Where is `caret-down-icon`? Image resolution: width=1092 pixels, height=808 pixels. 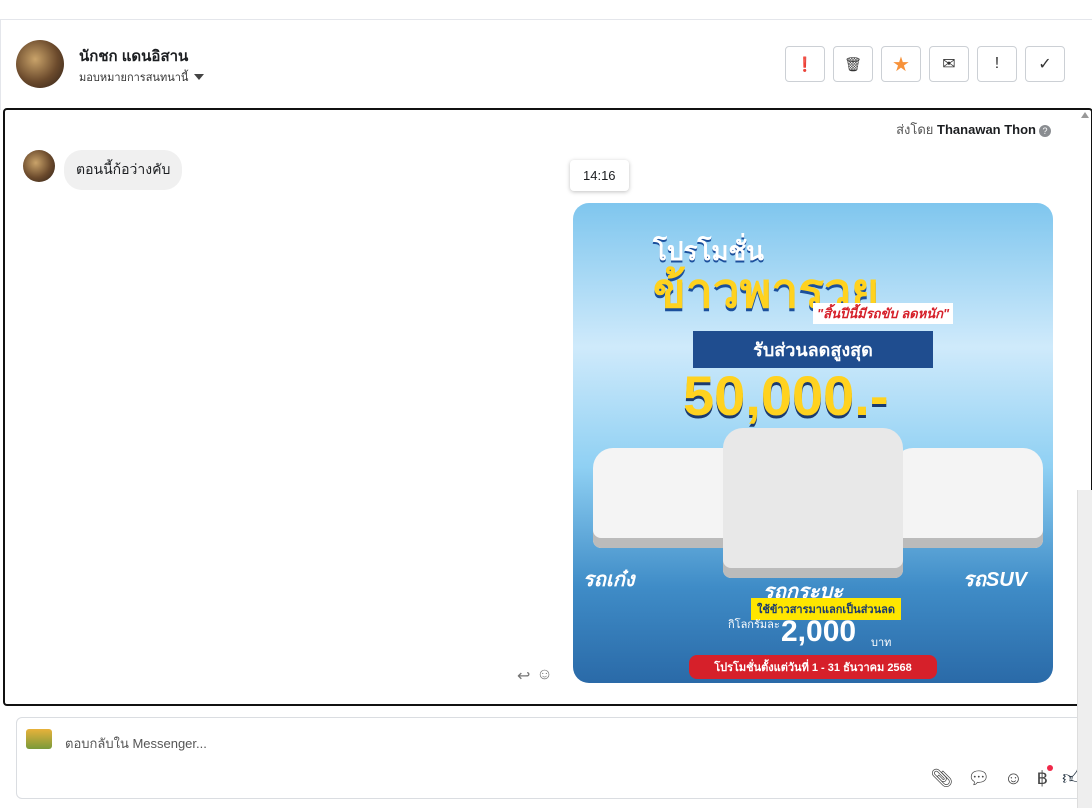
caret-down-icon is located at coordinates (199, 77).